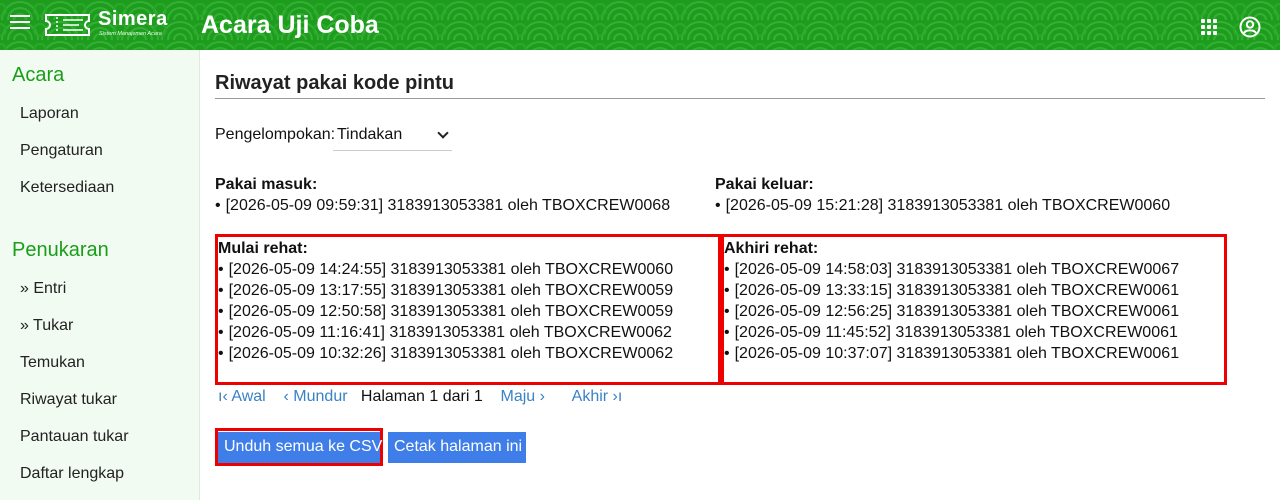 This screenshot has height=500, width=1280. Describe the element at coordinates (740, 98) in the screenshot. I see `title-divider` at that location.